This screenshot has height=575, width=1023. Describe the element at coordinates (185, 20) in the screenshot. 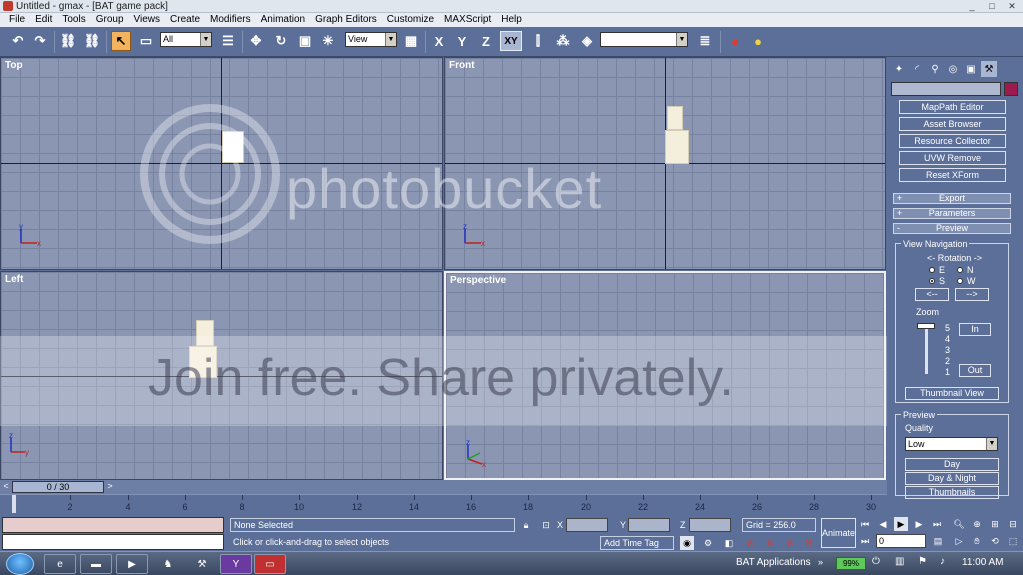

I see `menu-create: Create` at that location.